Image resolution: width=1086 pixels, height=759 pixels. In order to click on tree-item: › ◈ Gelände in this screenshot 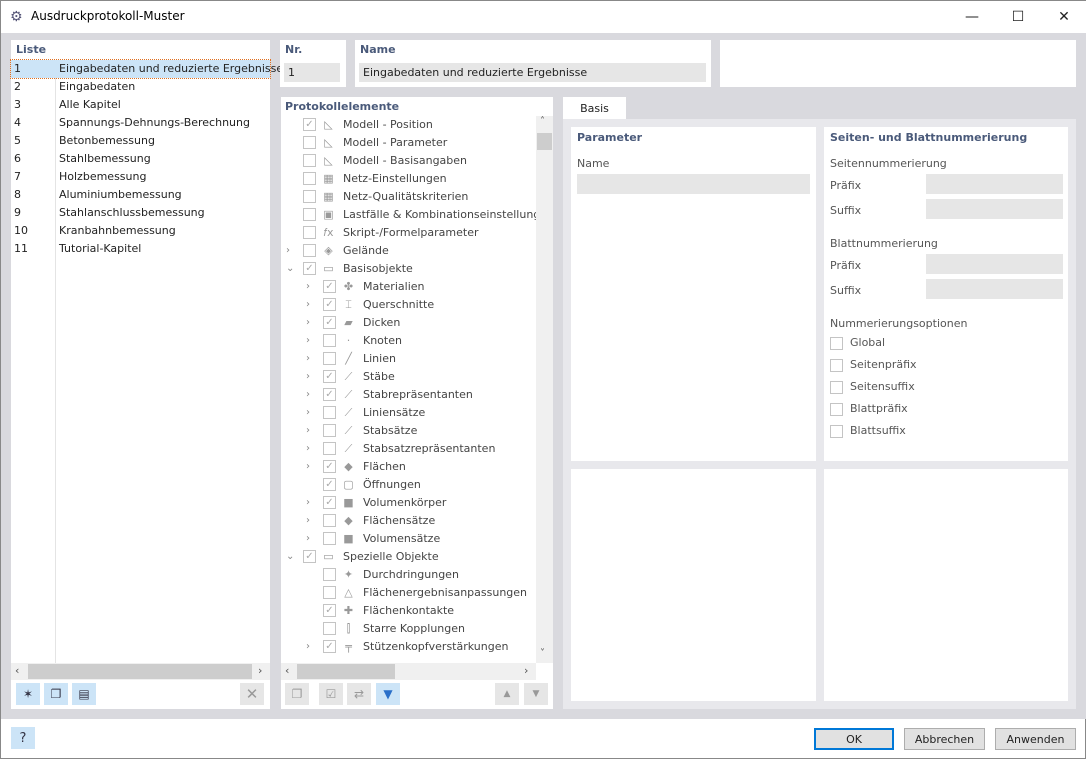, I will do `click(408, 251)`.